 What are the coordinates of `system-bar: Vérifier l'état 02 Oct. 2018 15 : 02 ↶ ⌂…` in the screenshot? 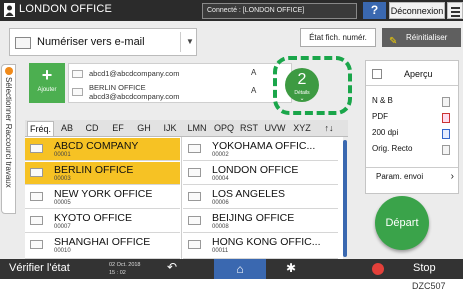 It's located at (231, 269).